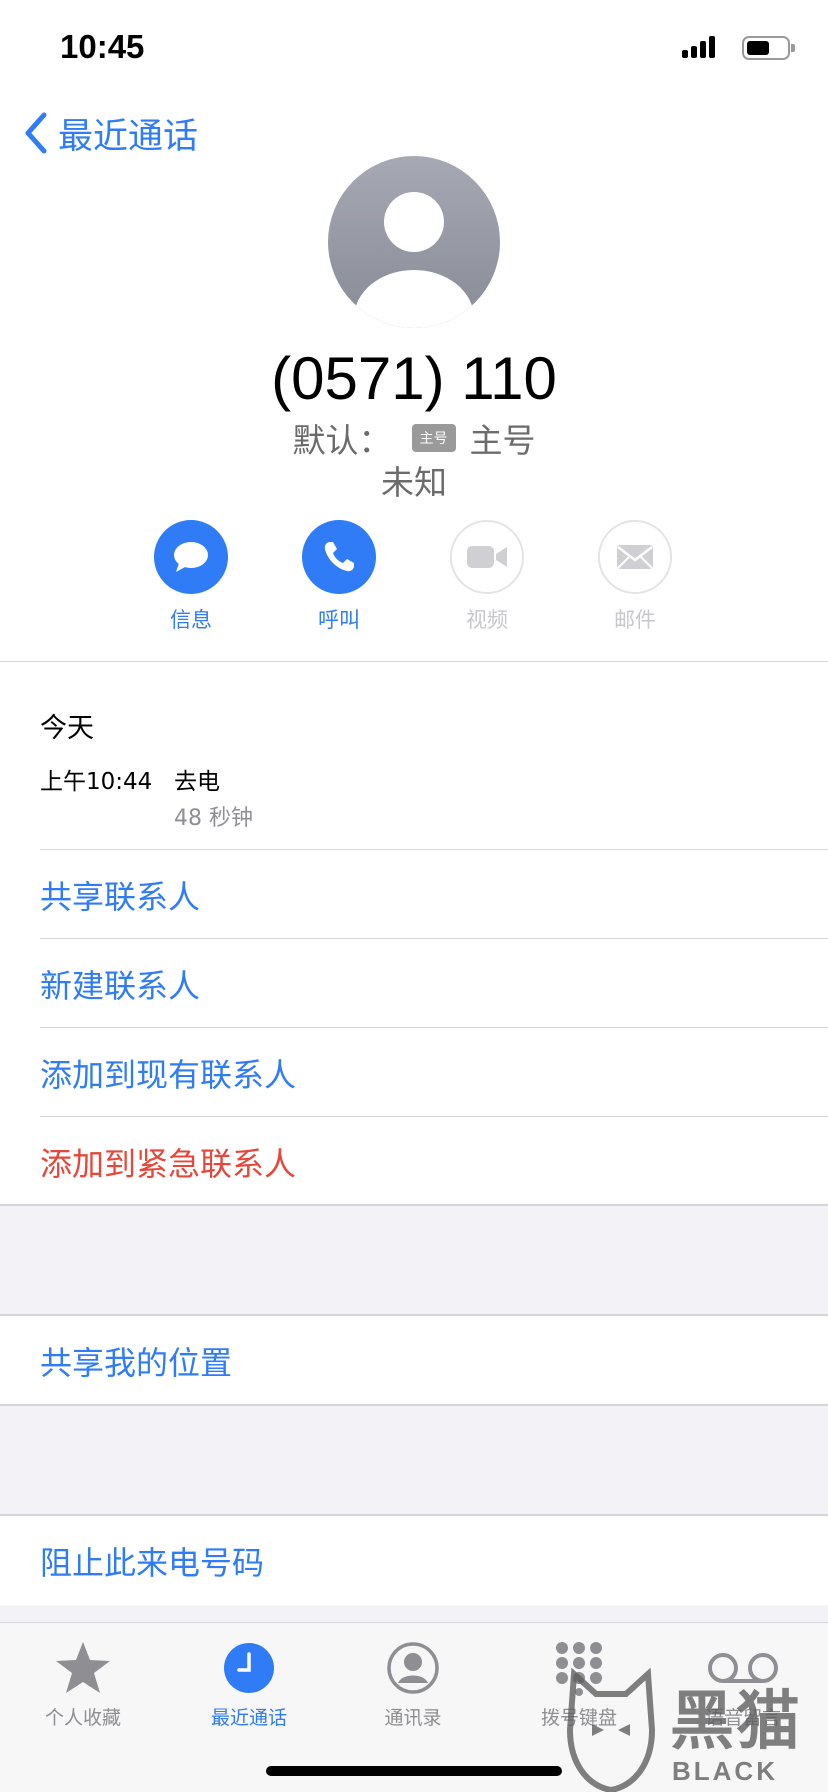  Describe the element at coordinates (191, 620) in the screenshot. I see `message-label: 信息` at that location.